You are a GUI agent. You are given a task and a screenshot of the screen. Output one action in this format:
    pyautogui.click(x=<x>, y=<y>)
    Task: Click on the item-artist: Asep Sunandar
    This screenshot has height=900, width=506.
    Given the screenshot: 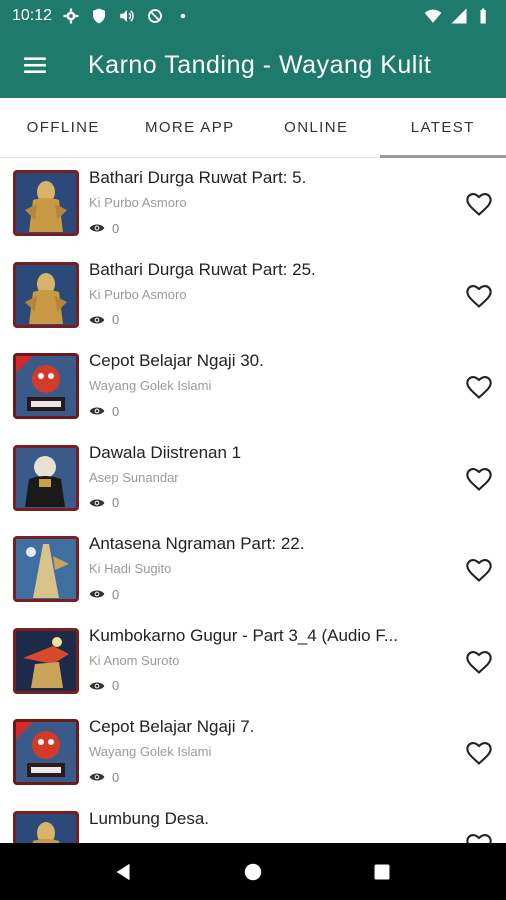 What is the action you would take?
    pyautogui.click(x=134, y=477)
    